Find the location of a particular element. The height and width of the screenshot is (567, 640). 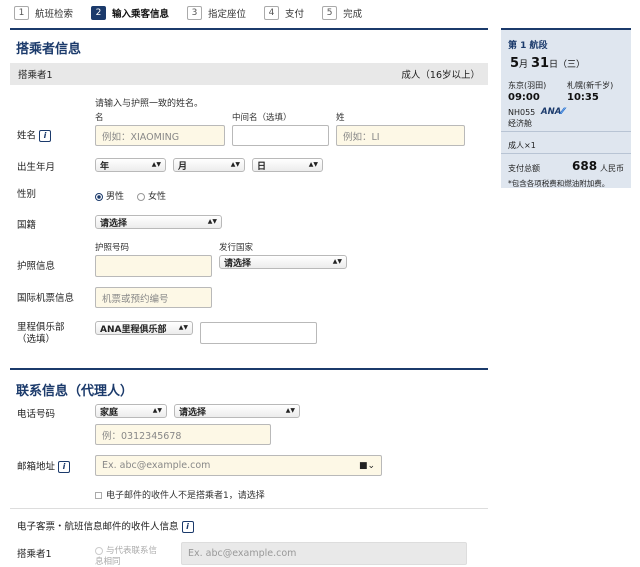

email-label-text: 邮箱地址 is located at coordinates (36, 467).